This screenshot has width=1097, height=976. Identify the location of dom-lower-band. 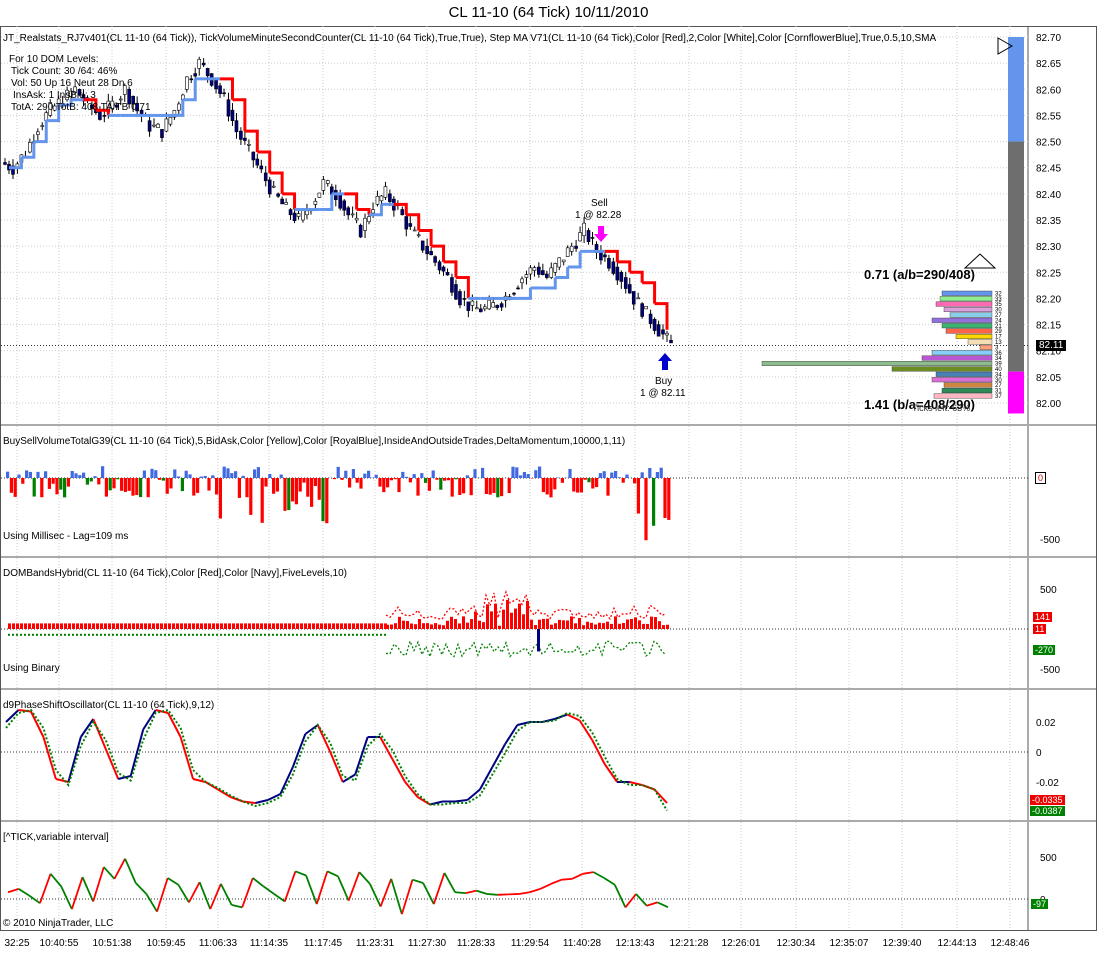
(526, 649).